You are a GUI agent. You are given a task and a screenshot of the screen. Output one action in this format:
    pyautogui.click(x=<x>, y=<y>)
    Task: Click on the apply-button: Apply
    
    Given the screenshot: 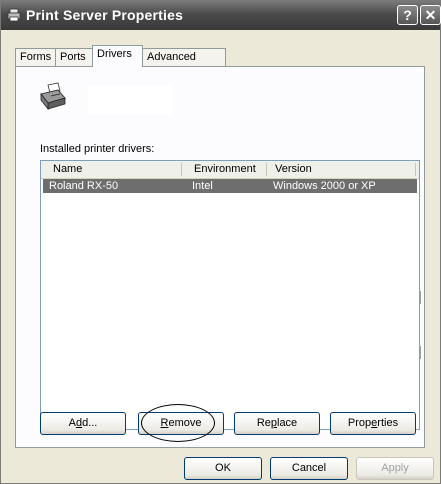 What is the action you would take?
    pyautogui.click(x=395, y=468)
    